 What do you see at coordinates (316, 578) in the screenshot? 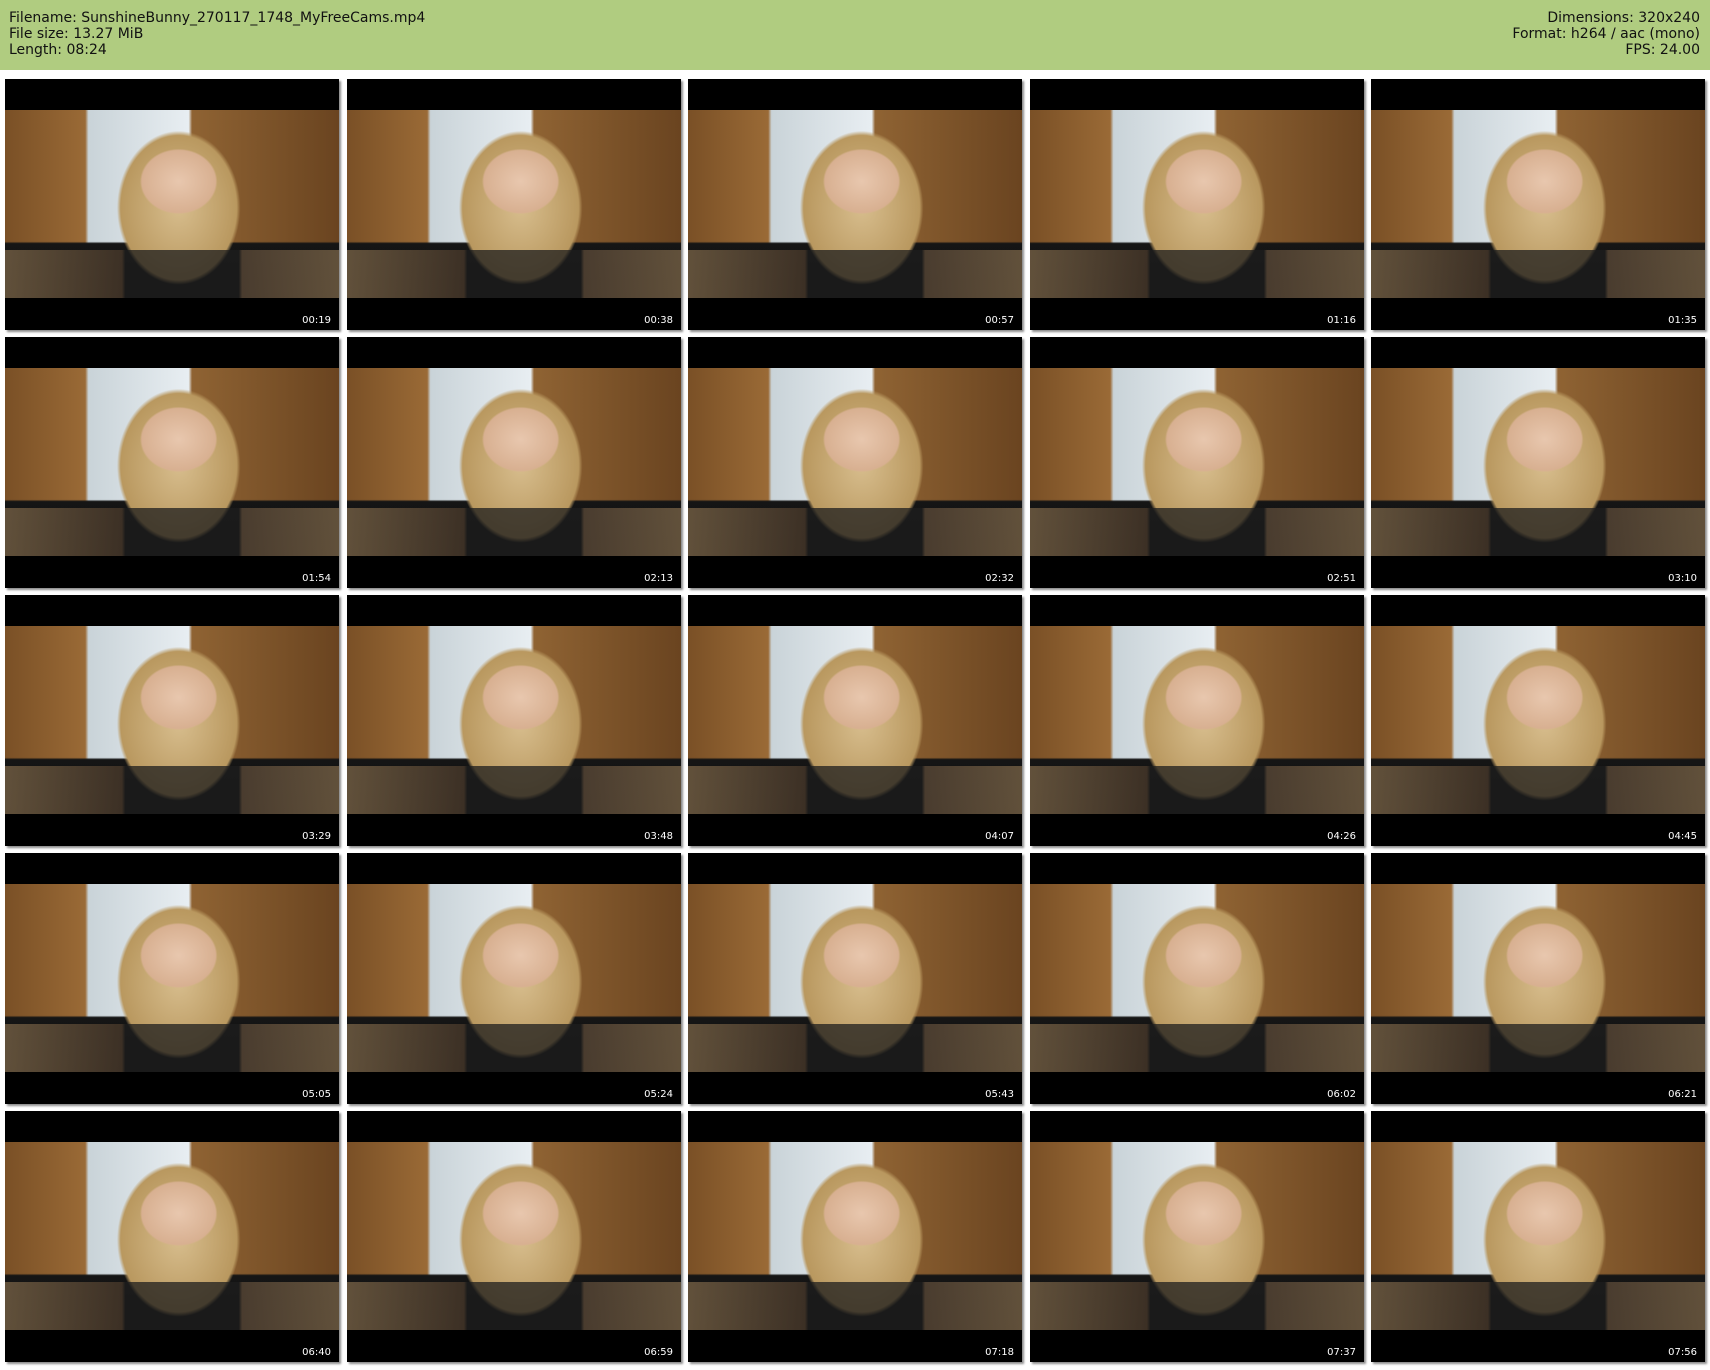
I see `timestamp-label: 01:54` at bounding box center [316, 578].